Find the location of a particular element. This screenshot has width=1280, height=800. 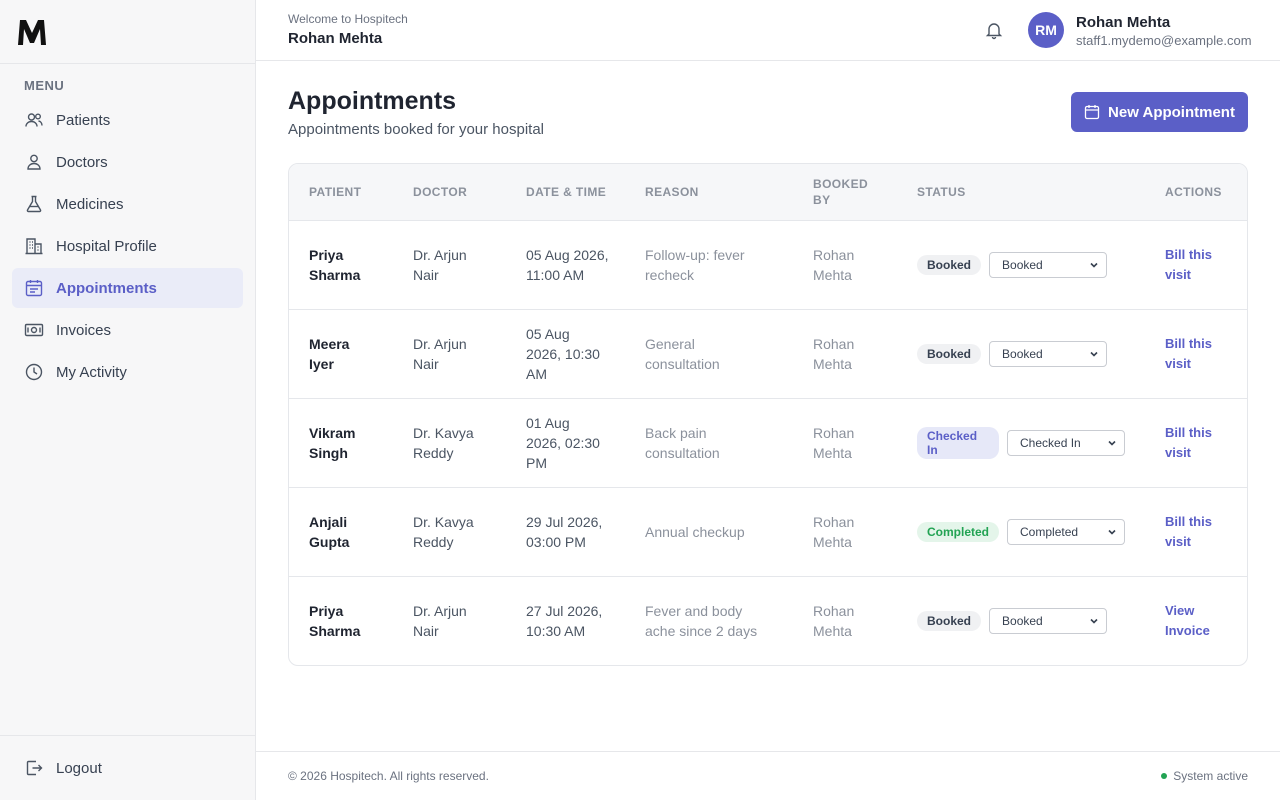

new-appointment-button: New Appointment is located at coordinates (1159, 112).